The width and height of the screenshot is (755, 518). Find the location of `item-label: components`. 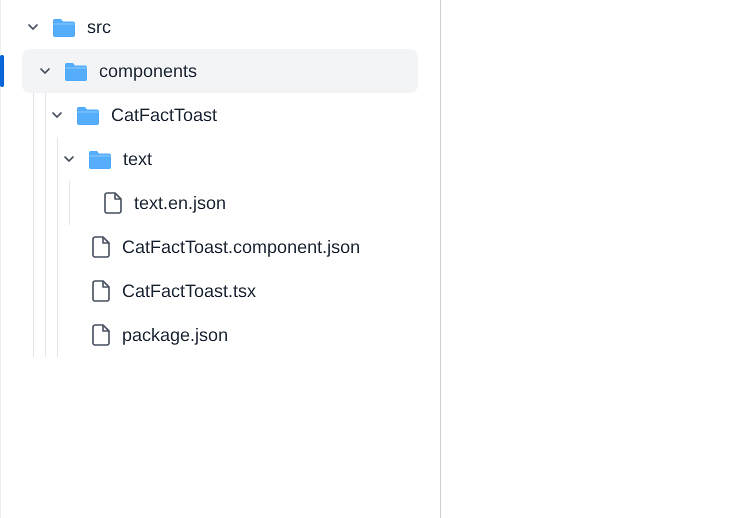

item-label: components is located at coordinates (148, 71).